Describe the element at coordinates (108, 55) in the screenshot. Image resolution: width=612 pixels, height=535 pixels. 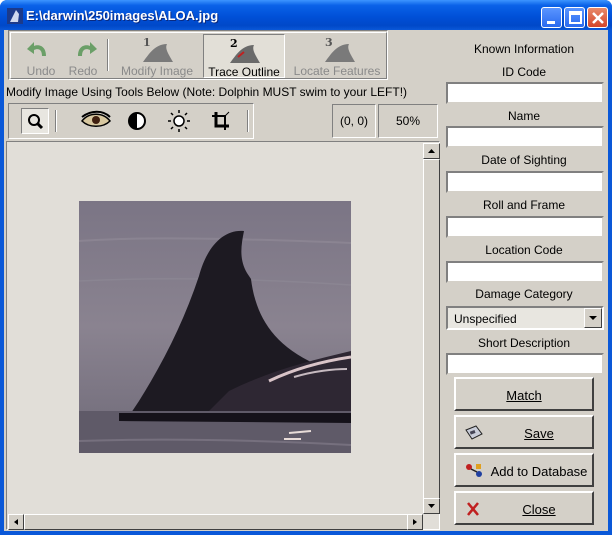
I see `toolbar-separator` at that location.